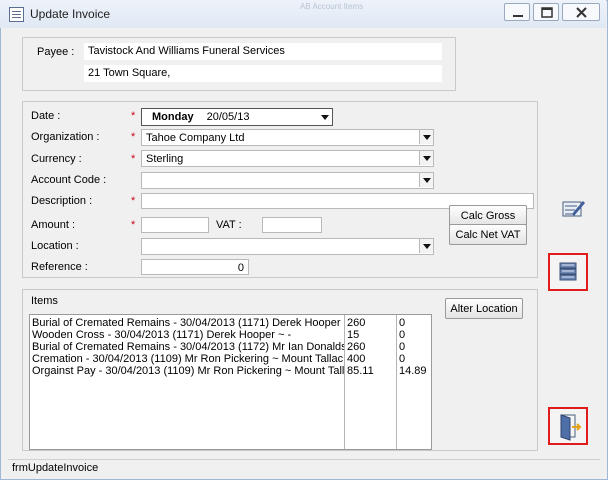  I want to click on item-vat: 14.89, so click(413, 371).